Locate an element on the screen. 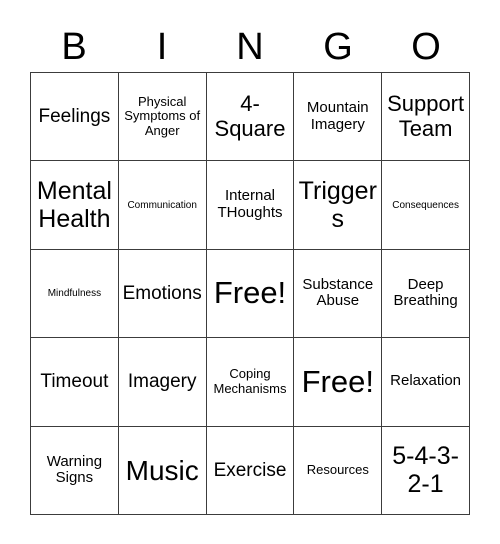 The image size is (500, 544). bingo-cell: Mindfulness is located at coordinates (75, 294).